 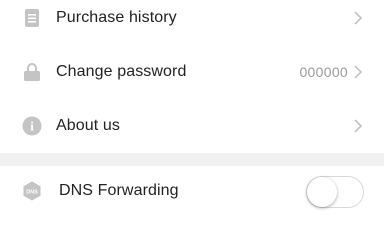 I want to click on password-value: 000000, so click(x=323, y=72).